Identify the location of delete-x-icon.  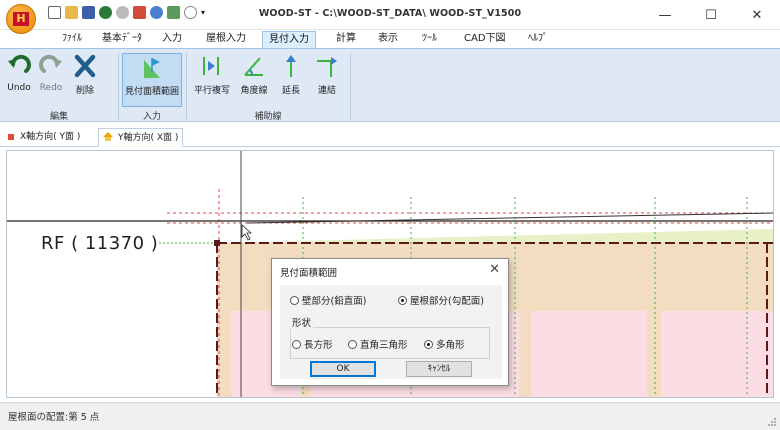
(85, 66).